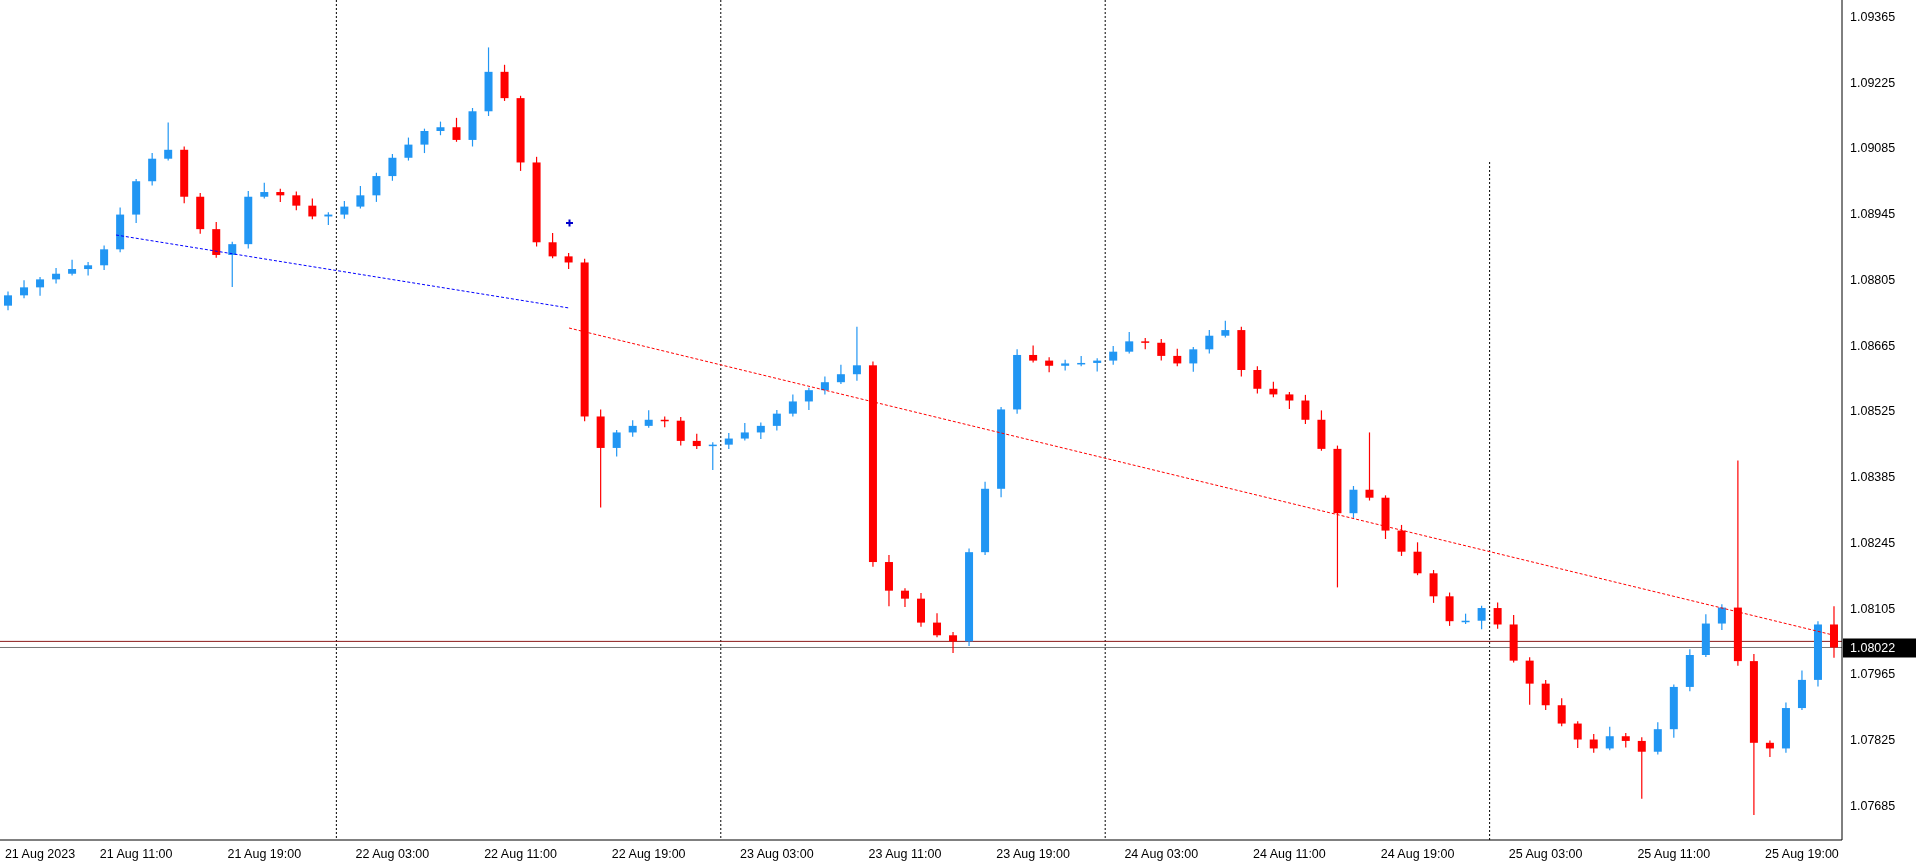 The width and height of the screenshot is (1916, 867). I want to click on time-label: 22 Aug 03:00, so click(392, 854).